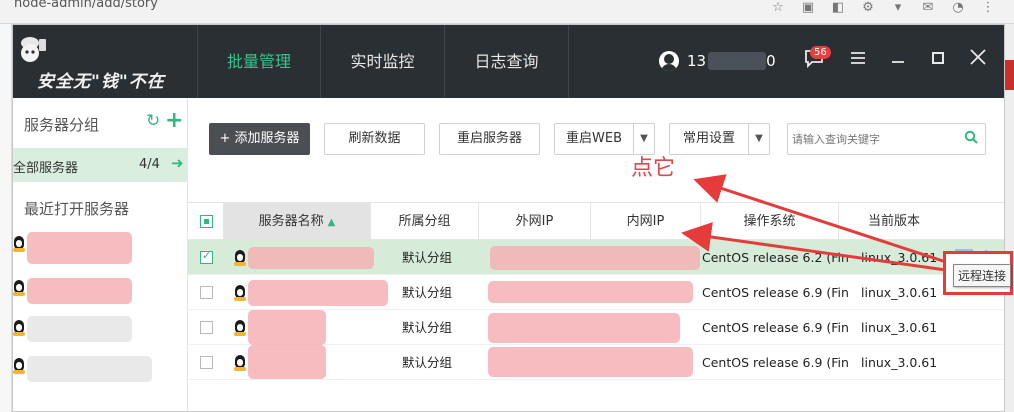  What do you see at coordinates (814, 247) in the screenshot?
I see `arrow-to-row` at bounding box center [814, 247].